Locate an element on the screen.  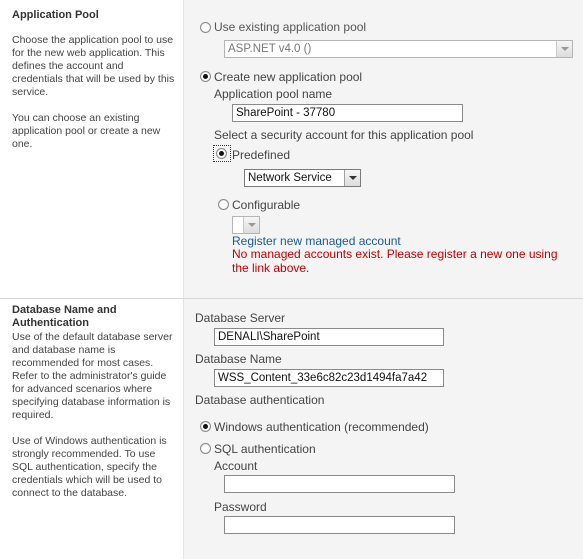
password-input is located at coordinates (339, 525).